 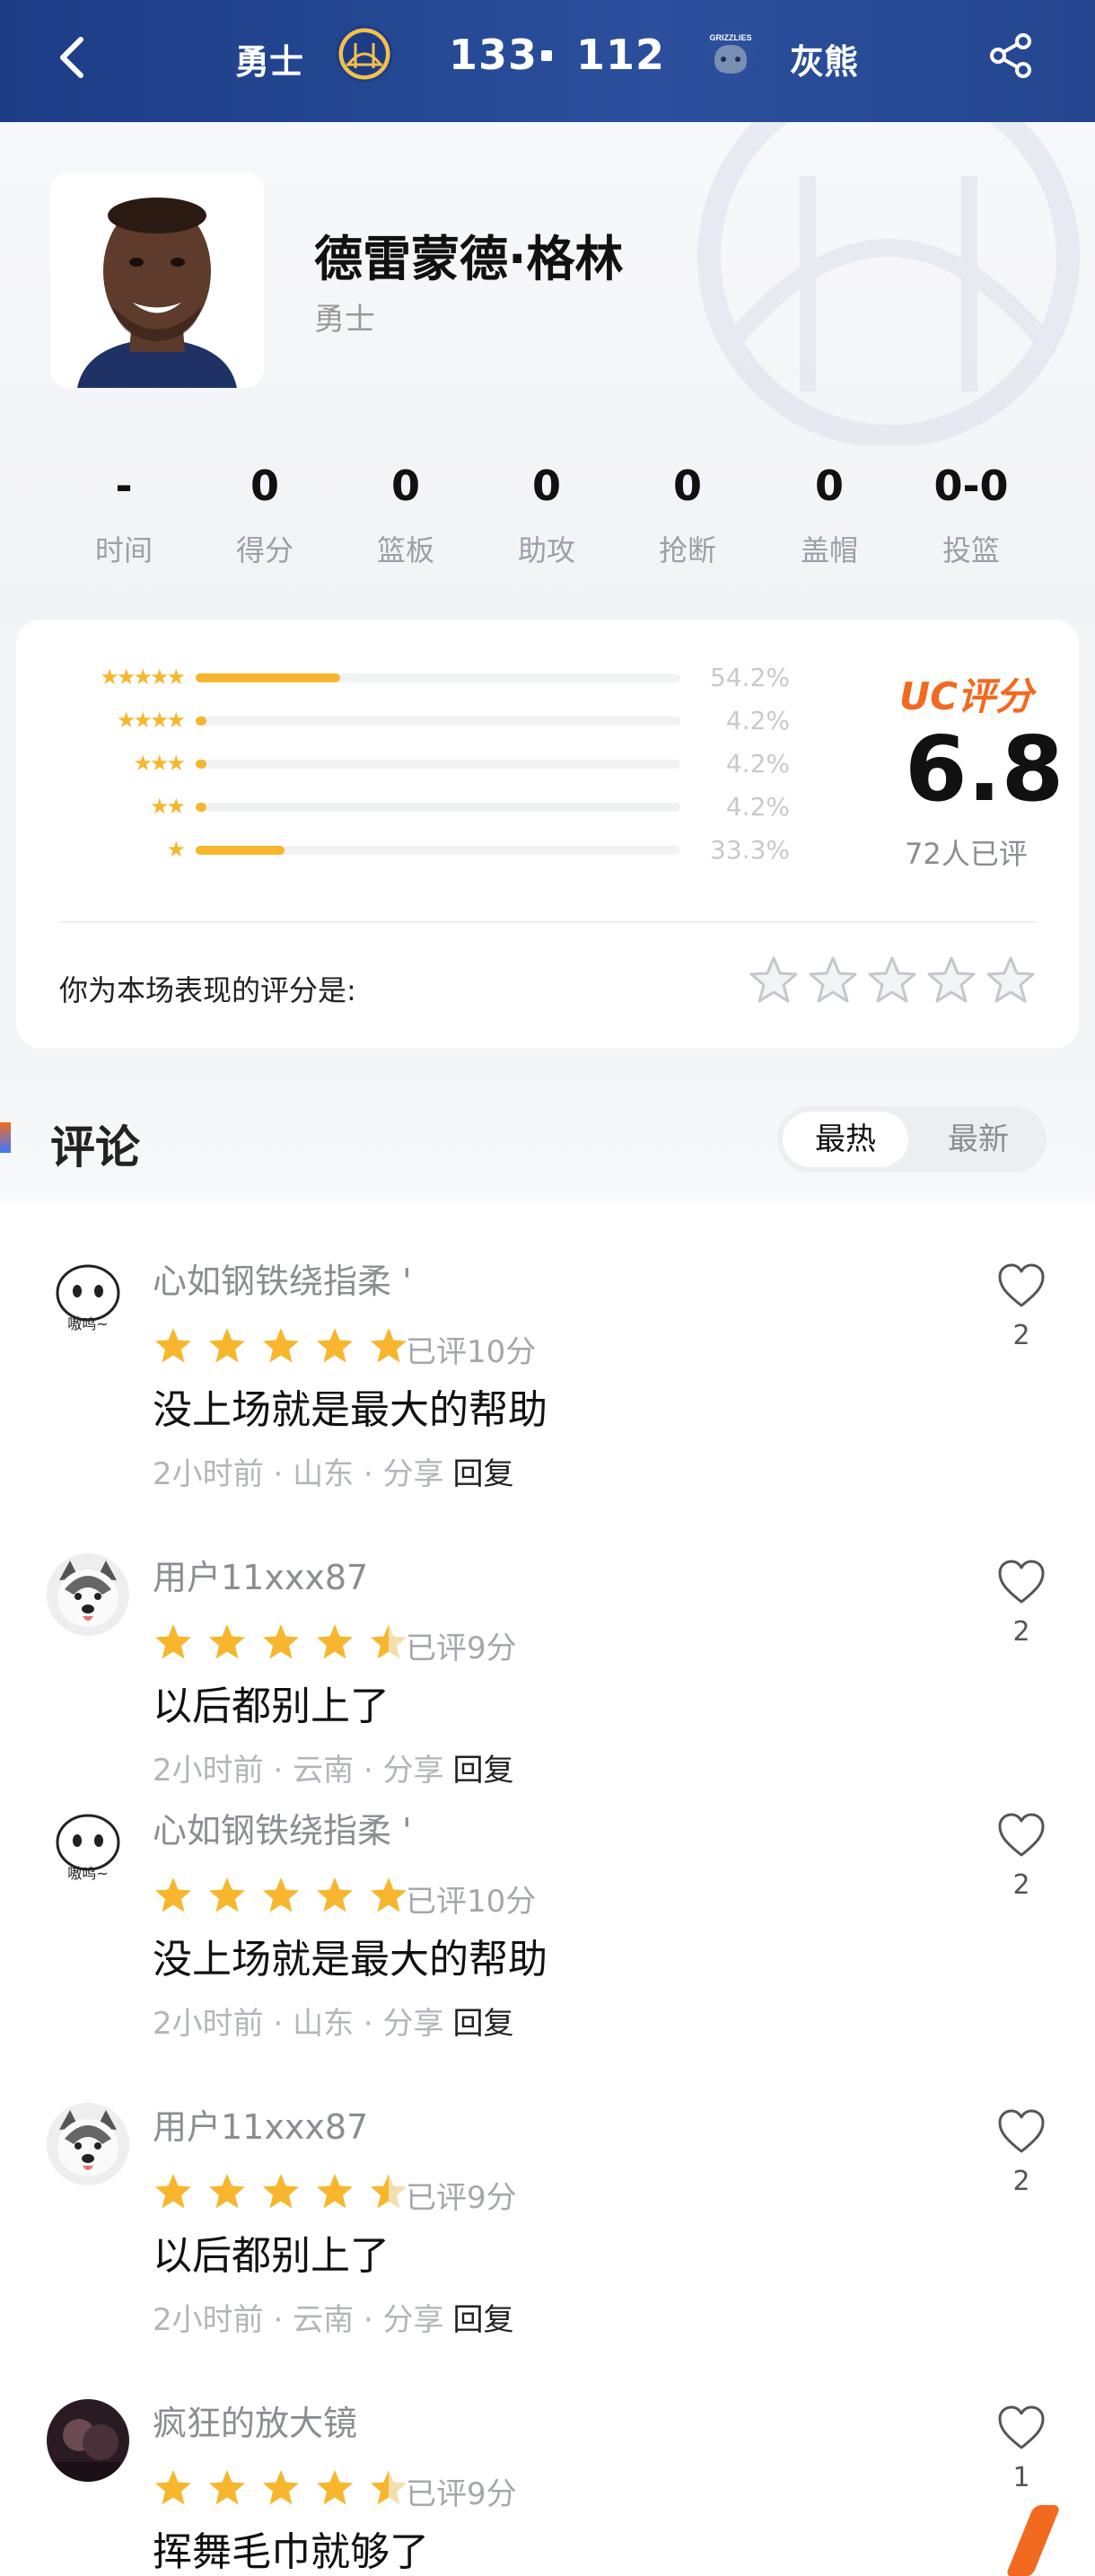 I want to click on comments-header: 评论 最热 最新, so click(x=547, y=1135).